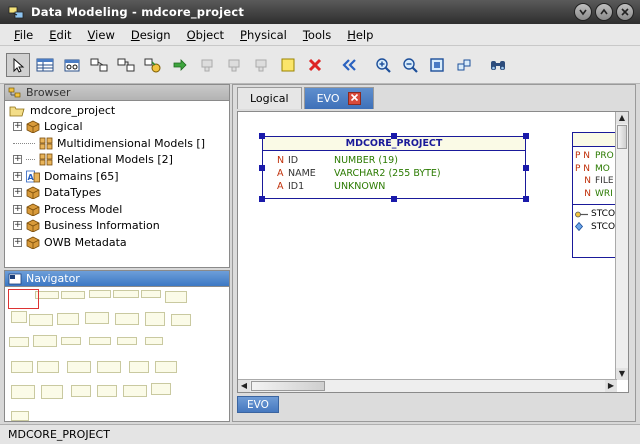 Image resolution: width=640 pixels, height=444 pixels. Describe the element at coordinates (205, 35) in the screenshot. I see `menu-object: Object` at that location.